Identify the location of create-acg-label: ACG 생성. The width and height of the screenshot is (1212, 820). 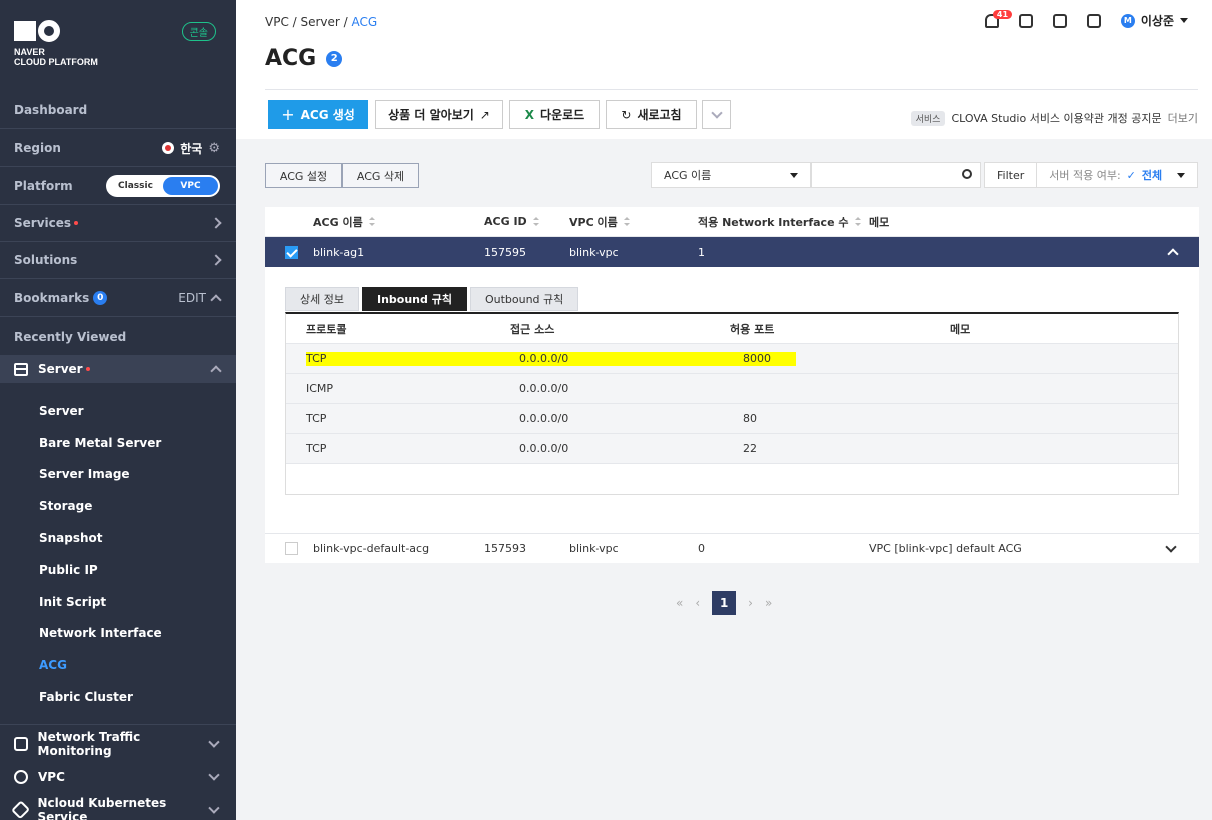
(327, 115).